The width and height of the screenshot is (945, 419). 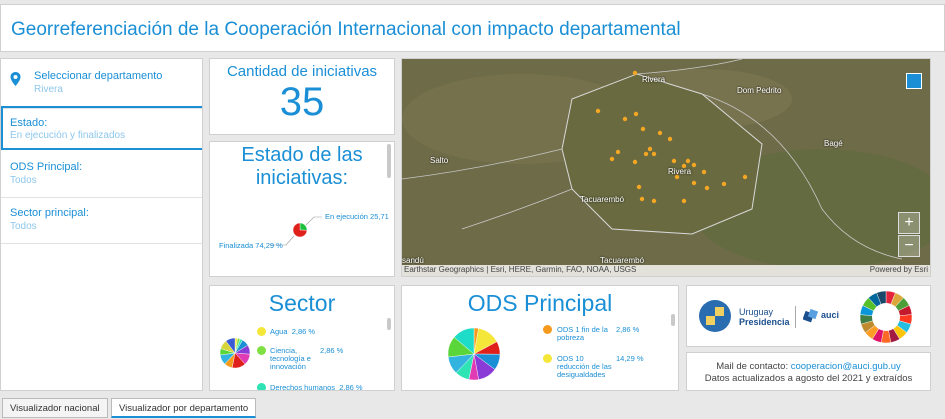 I want to click on legend-label: ODS 10 reducción de las desigualdades, so click(x=584, y=366).